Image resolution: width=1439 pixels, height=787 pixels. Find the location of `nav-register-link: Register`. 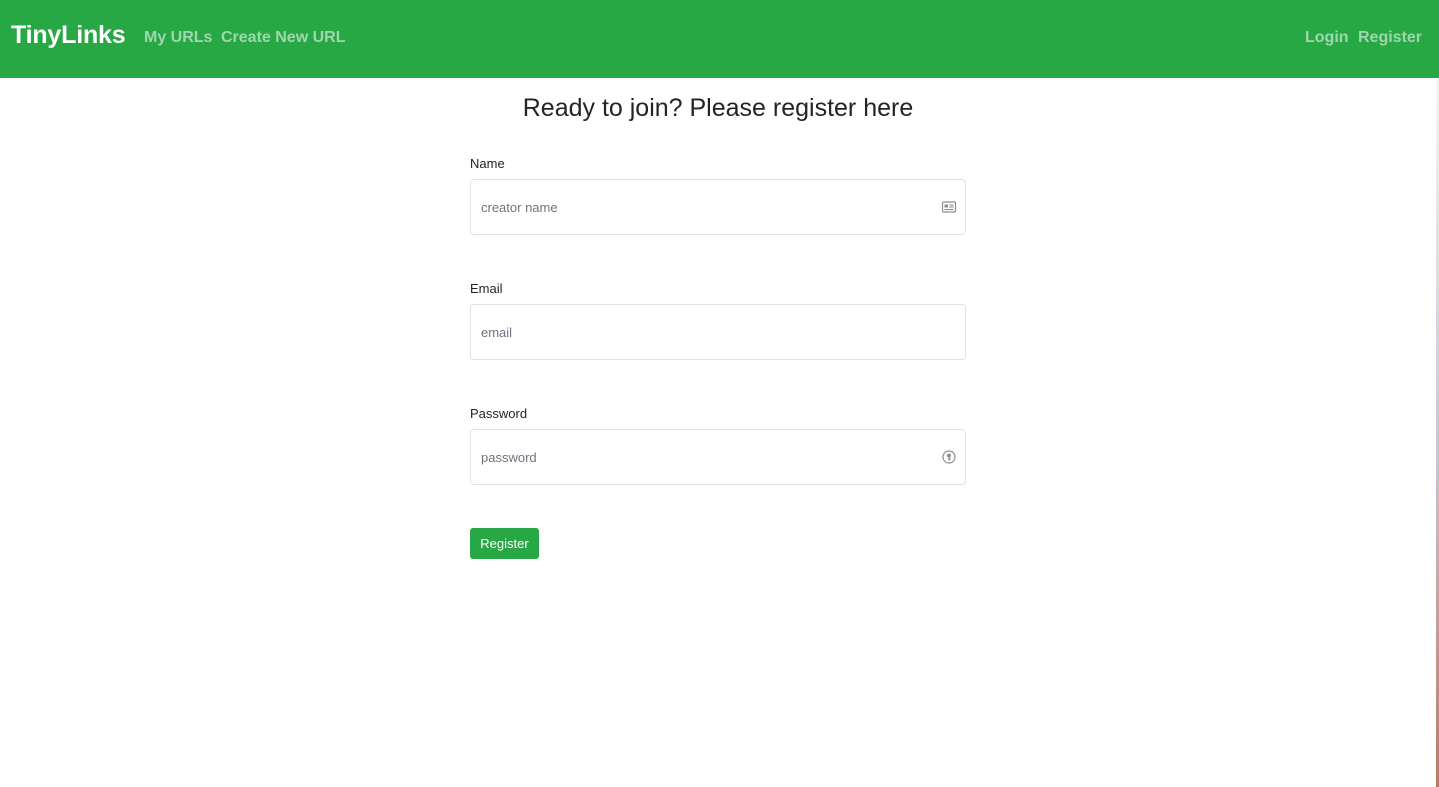

nav-register-link: Register is located at coordinates (1390, 38).